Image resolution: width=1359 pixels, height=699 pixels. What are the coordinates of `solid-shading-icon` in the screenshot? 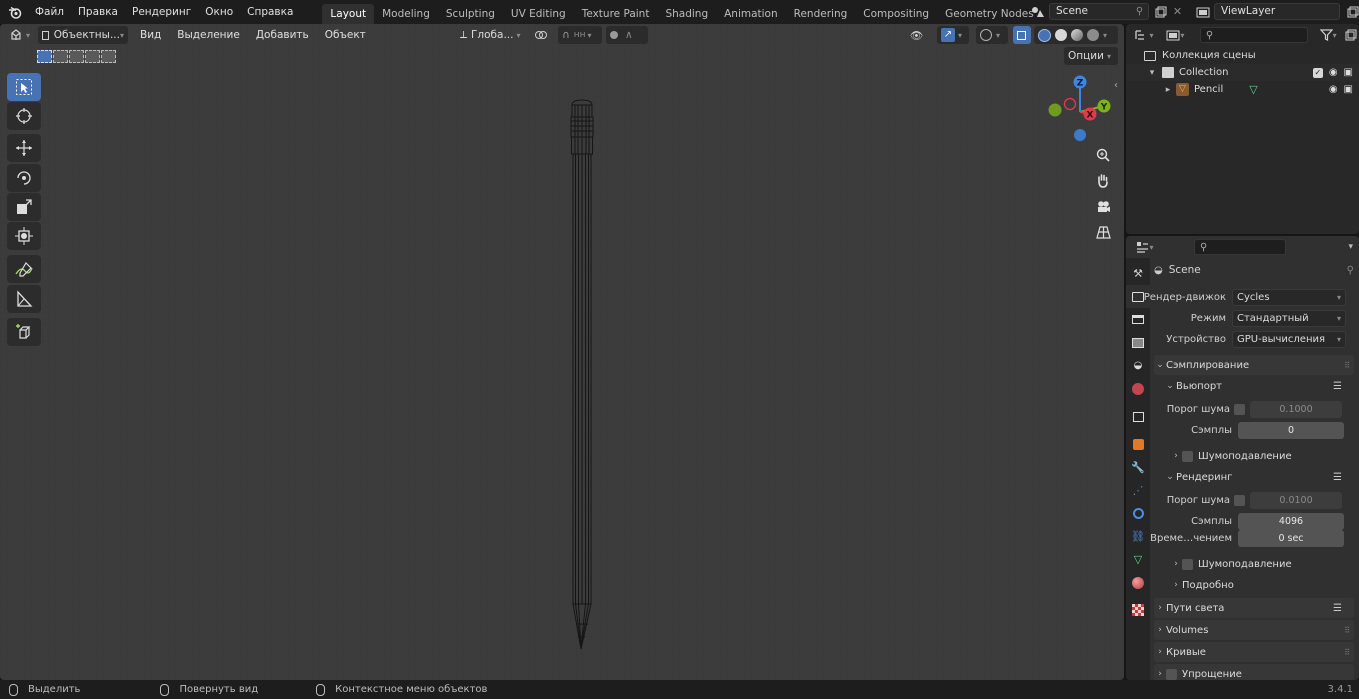 It's located at (1061, 35).